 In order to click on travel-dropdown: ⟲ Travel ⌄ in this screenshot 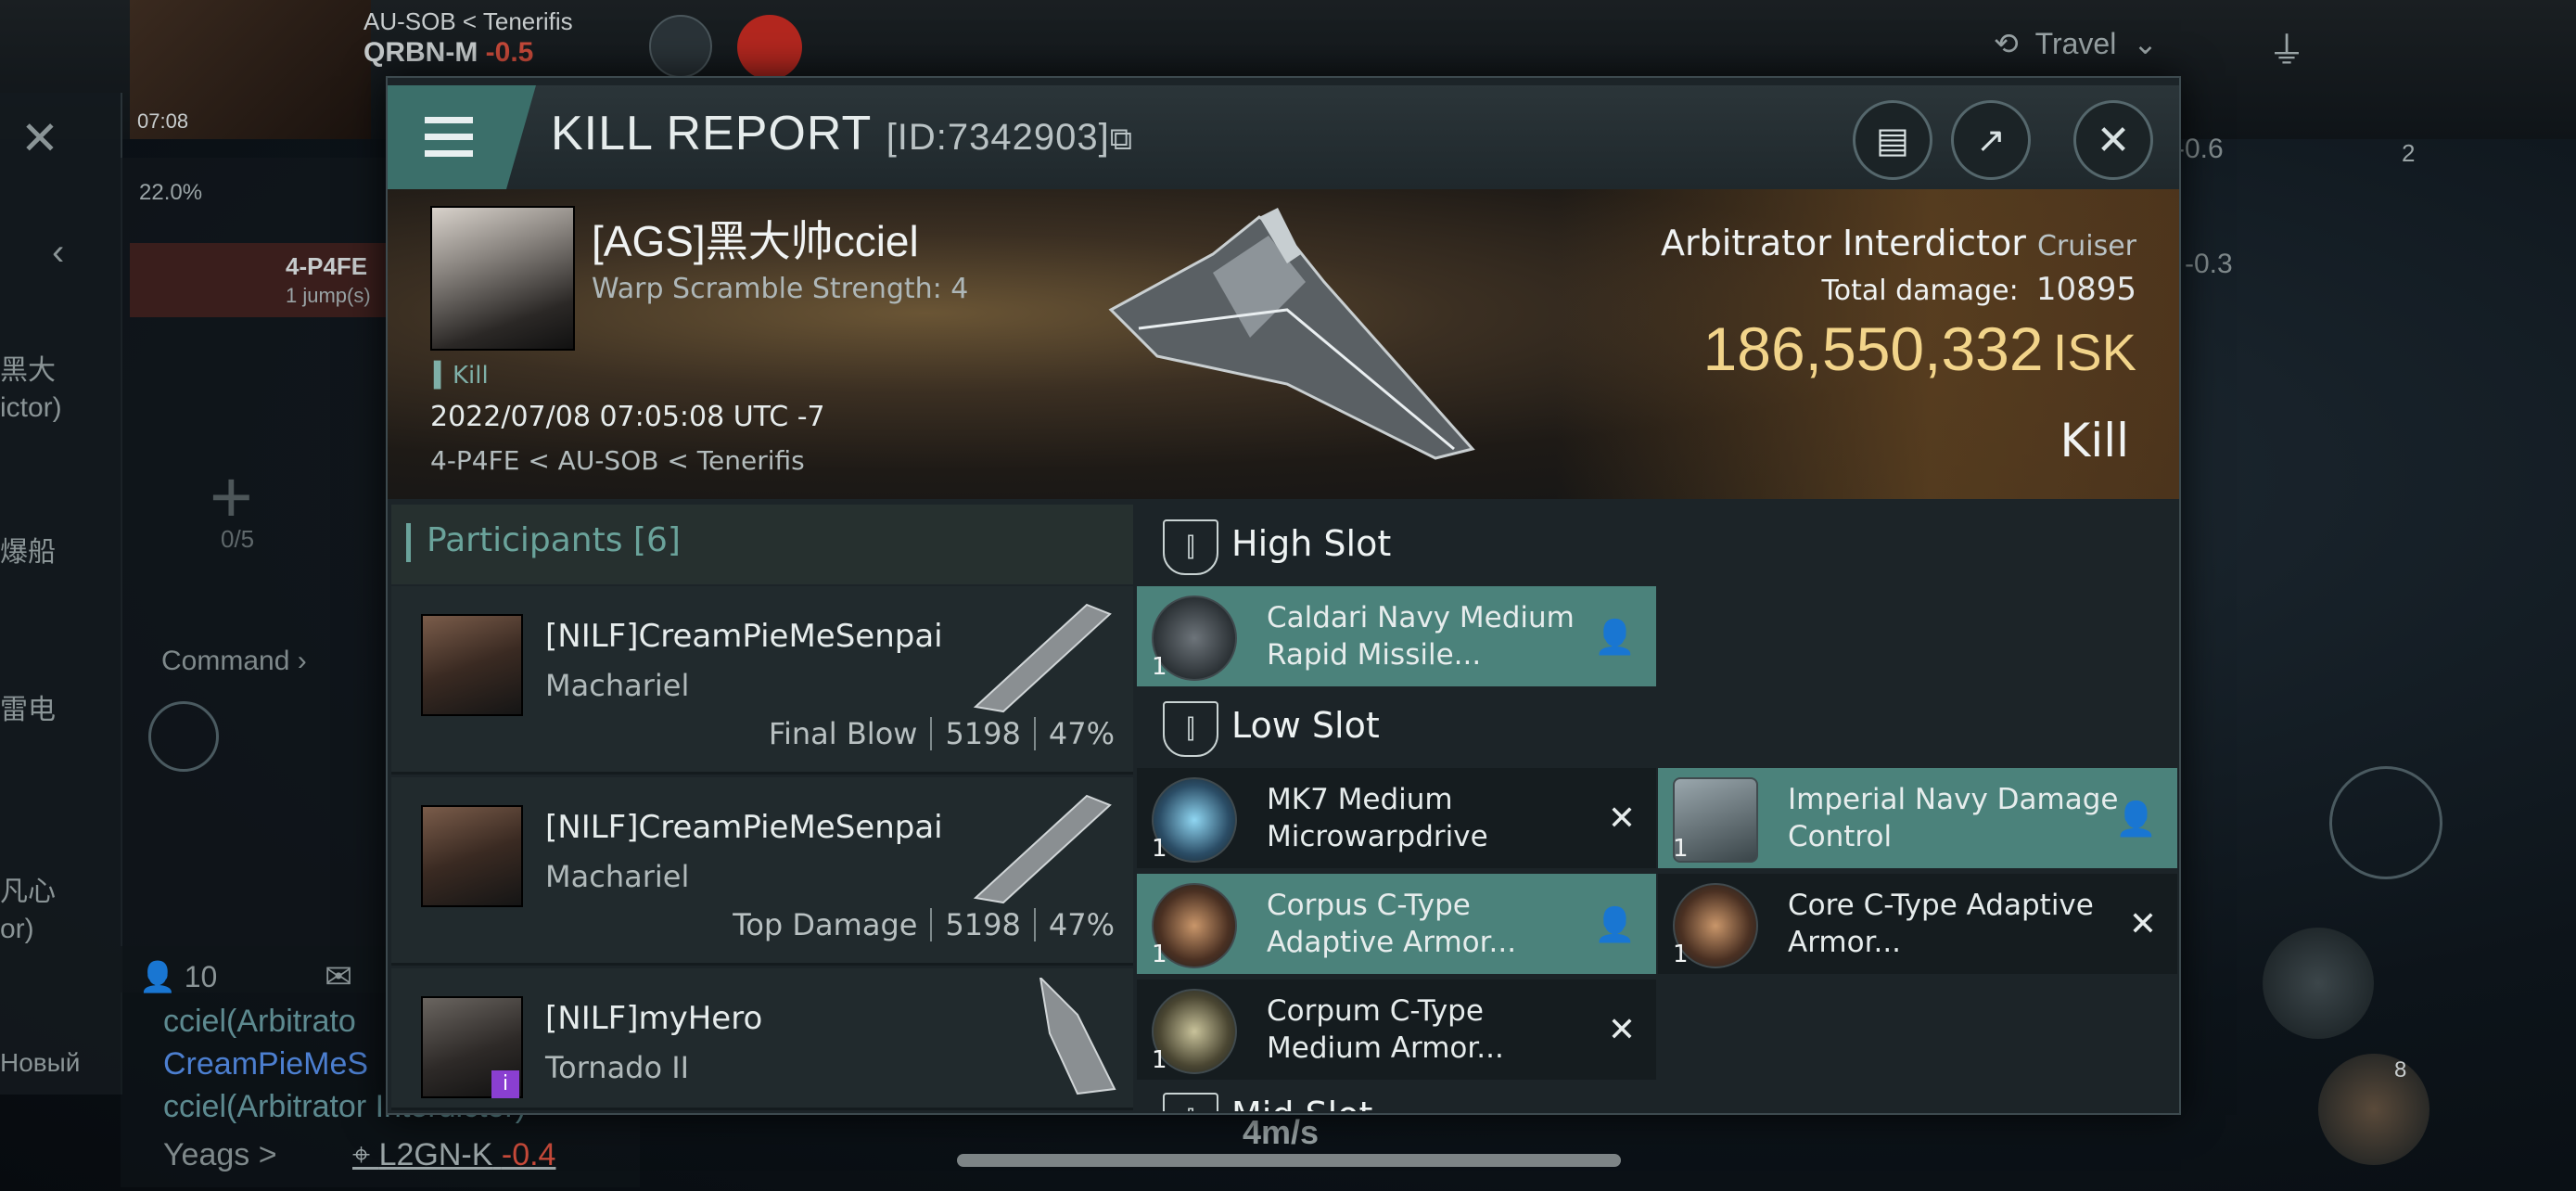, I will do `click(2076, 43)`.